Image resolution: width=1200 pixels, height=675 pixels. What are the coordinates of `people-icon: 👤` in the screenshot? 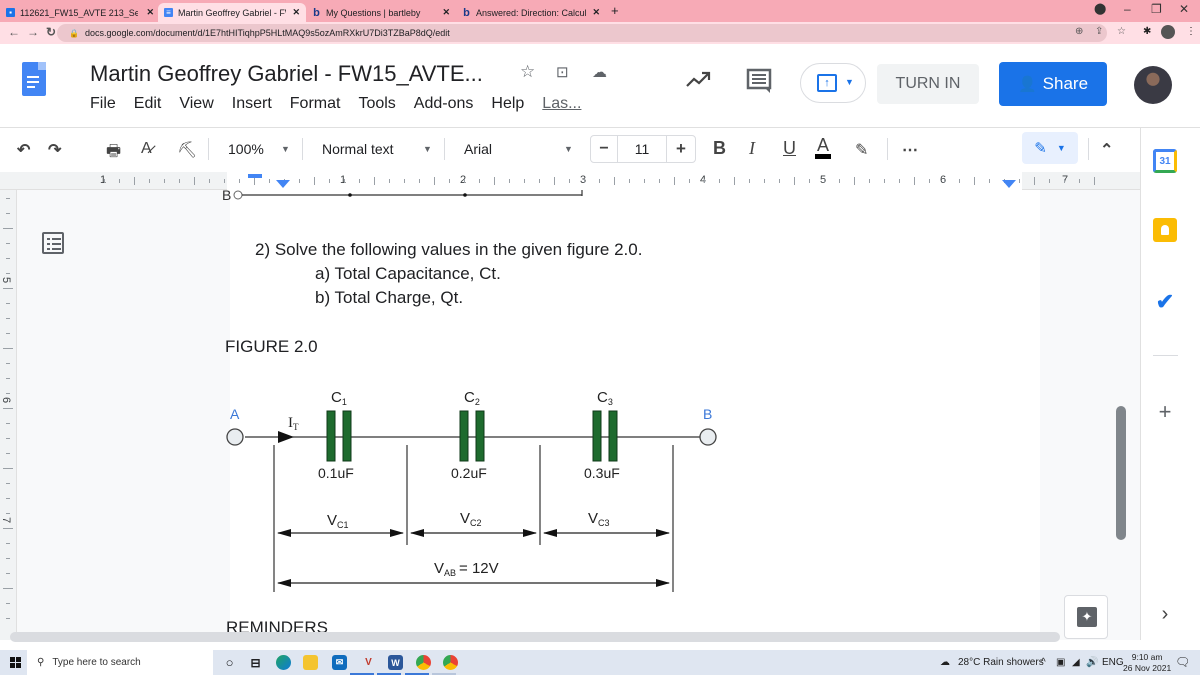 It's located at (1027, 84).